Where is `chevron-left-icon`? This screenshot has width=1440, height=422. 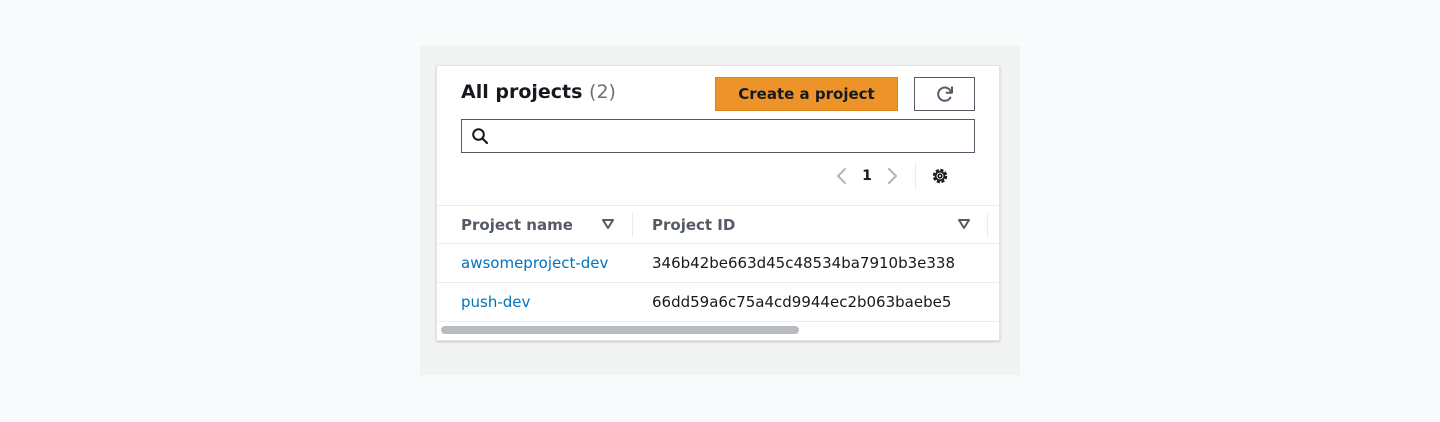 chevron-left-icon is located at coordinates (841, 176).